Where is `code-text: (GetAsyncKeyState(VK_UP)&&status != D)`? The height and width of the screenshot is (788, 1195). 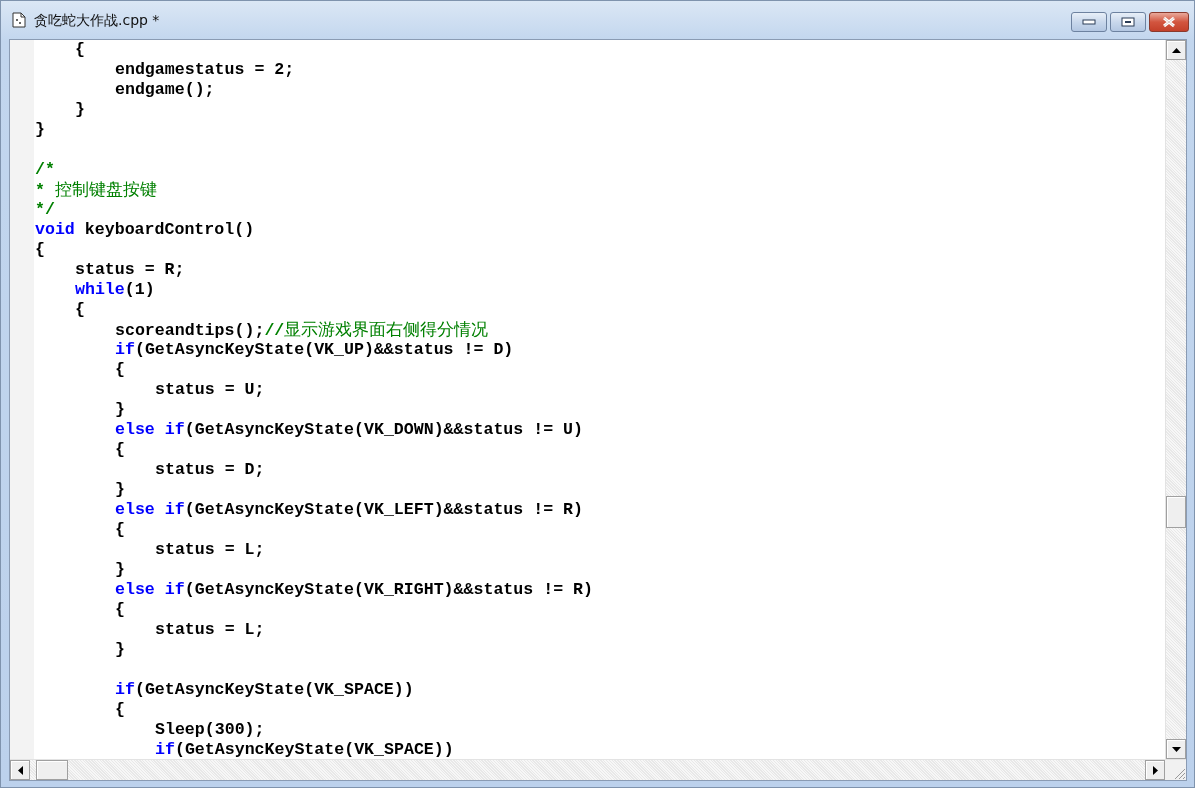
code-text: (GetAsyncKeyState(VK_UP)&&status != D) is located at coordinates (324, 349).